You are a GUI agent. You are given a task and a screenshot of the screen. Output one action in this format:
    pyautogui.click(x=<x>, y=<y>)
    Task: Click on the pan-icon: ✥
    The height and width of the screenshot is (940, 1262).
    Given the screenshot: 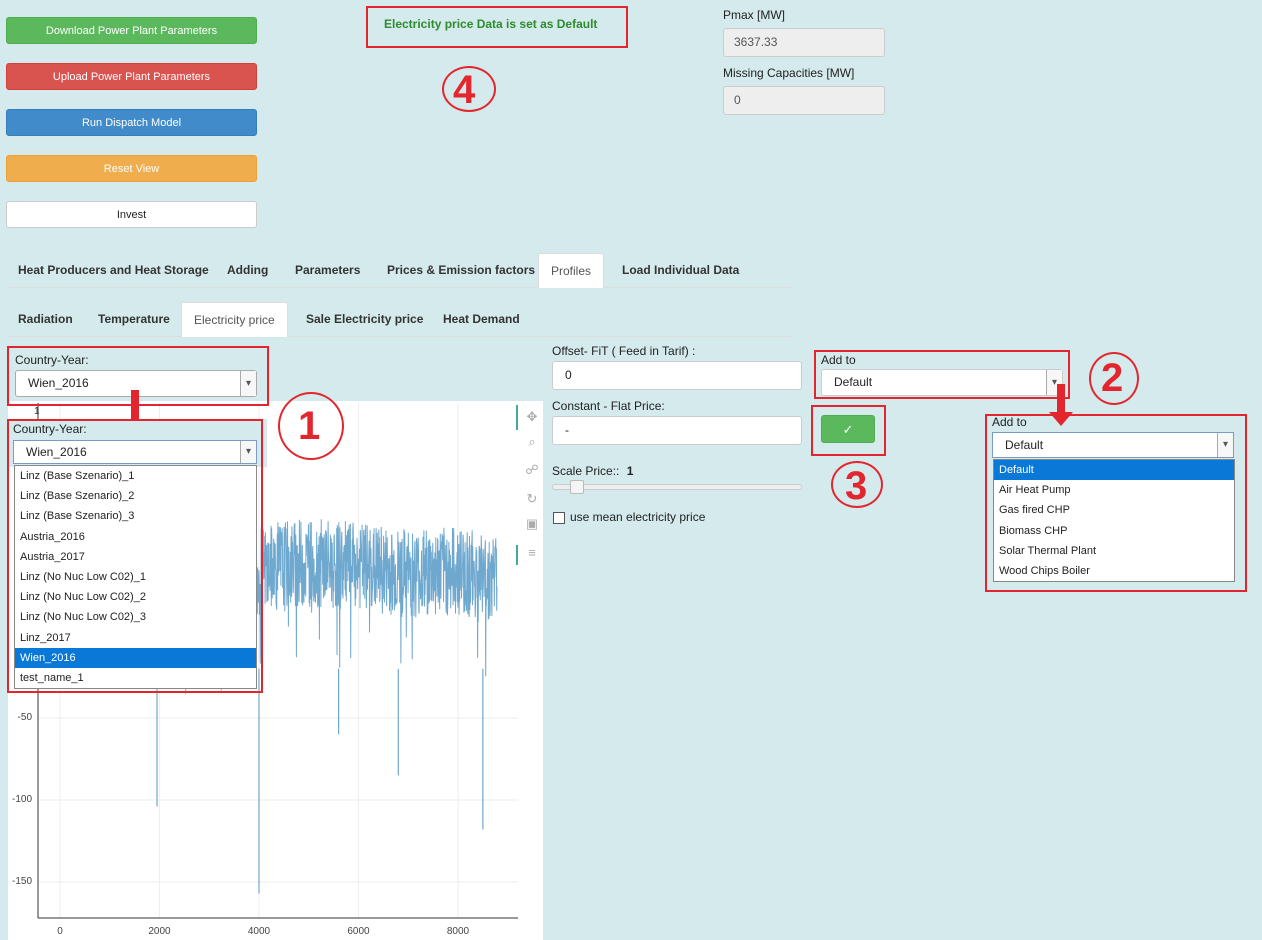 What is the action you would take?
    pyautogui.click(x=532, y=417)
    